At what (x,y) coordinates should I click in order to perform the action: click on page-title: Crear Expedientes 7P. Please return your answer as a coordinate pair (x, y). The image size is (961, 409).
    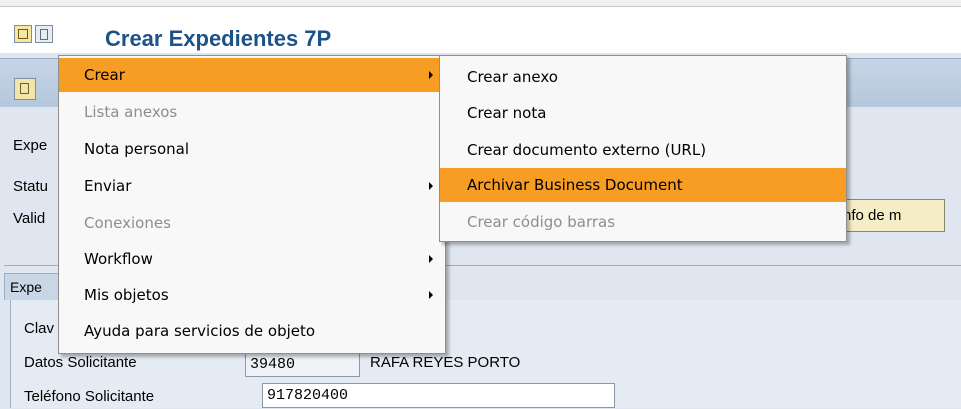
    Looking at the image, I should click on (218, 38).